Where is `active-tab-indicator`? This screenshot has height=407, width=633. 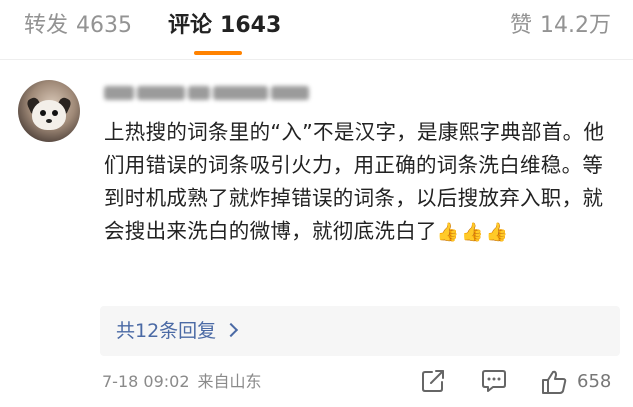
active-tab-indicator is located at coordinates (218, 53).